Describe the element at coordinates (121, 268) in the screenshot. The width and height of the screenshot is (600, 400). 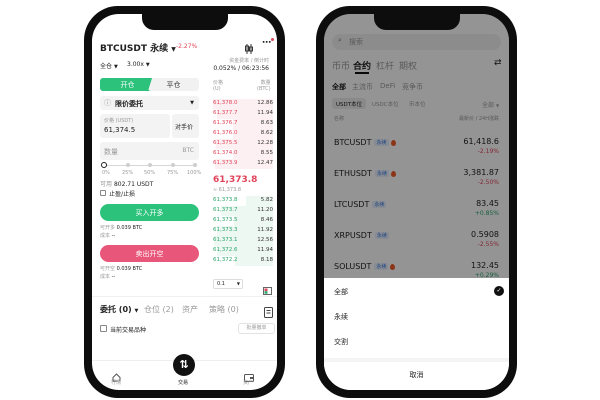
I see `can-open-short: 可开空 0.039 BTC` at that location.